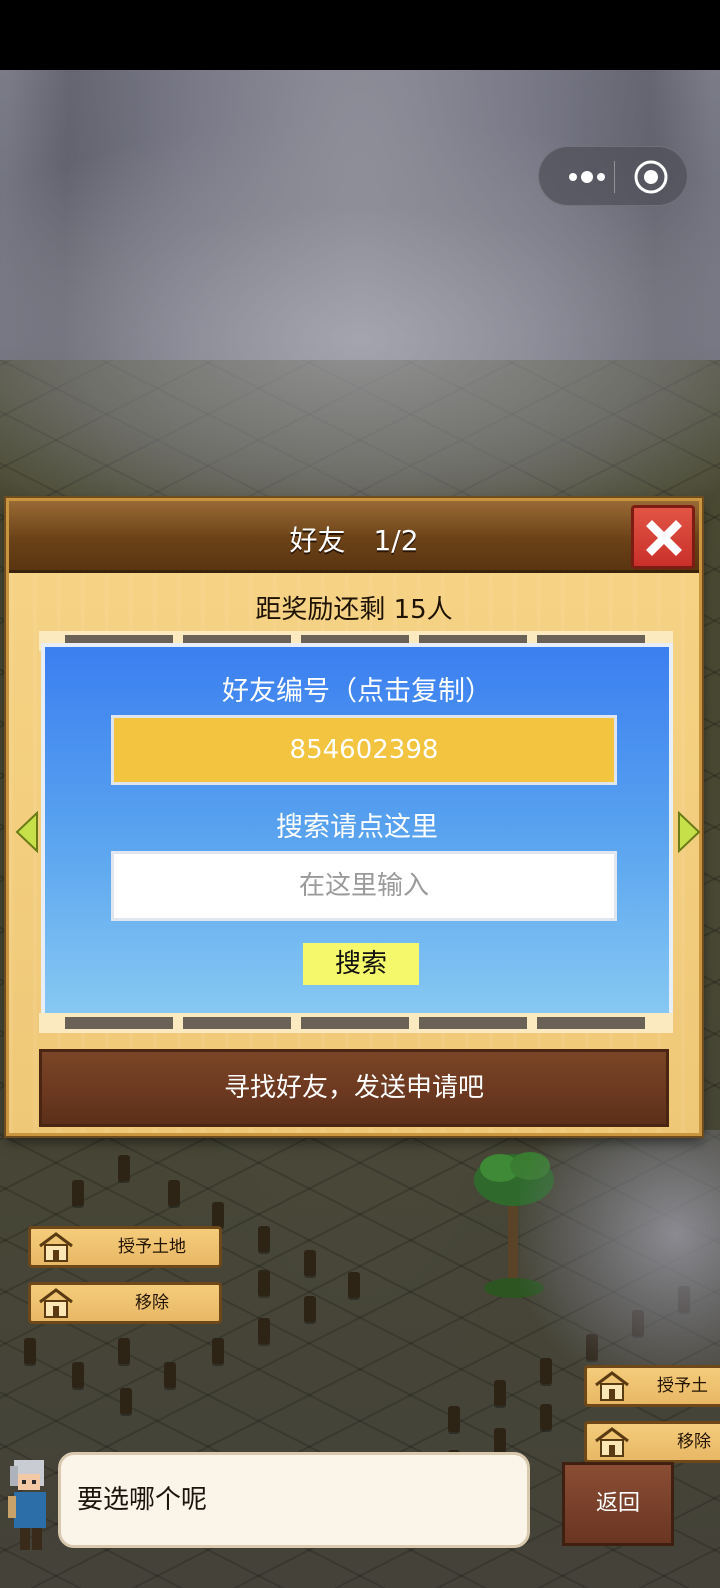  Describe the element at coordinates (652, 1386) in the screenshot. I see `grant-land-sign: 授予土` at that location.